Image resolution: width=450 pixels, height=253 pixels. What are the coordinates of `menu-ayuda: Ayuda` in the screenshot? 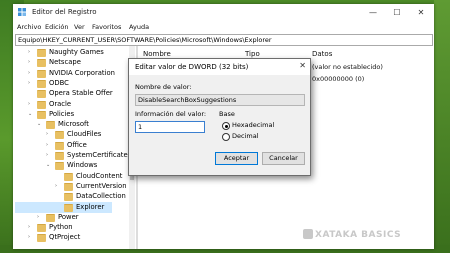 It's located at (139, 27).